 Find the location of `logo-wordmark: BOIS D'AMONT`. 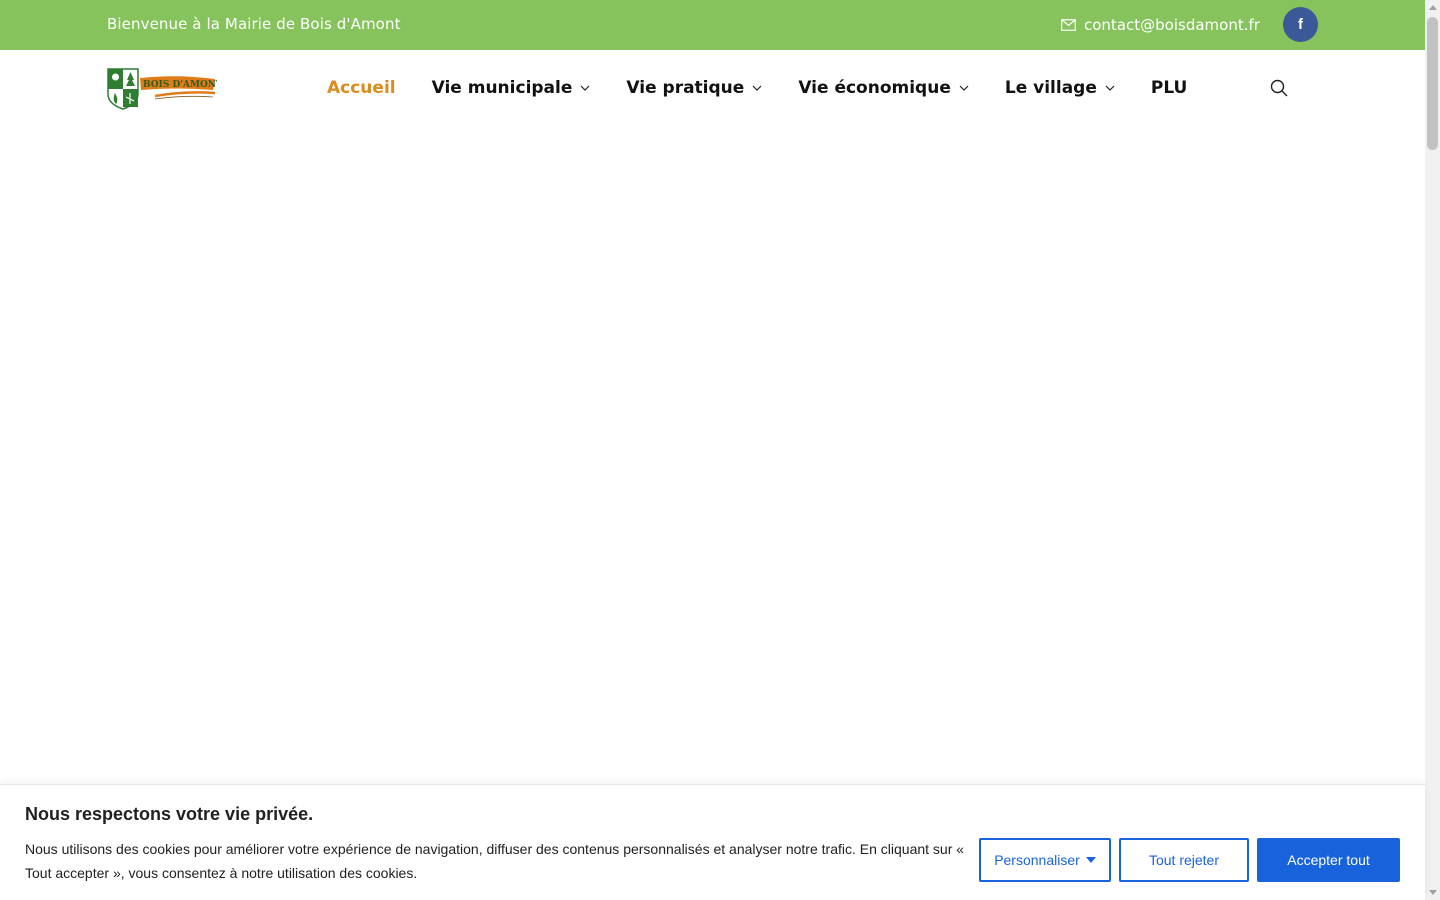

logo-wordmark: BOIS D'AMONT is located at coordinates (180, 85).